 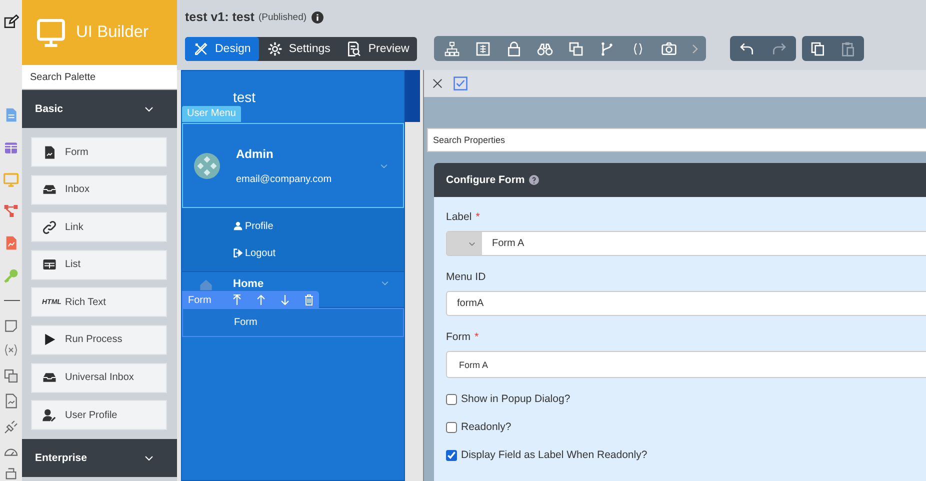 I want to click on menu-title: test, so click(x=244, y=97).